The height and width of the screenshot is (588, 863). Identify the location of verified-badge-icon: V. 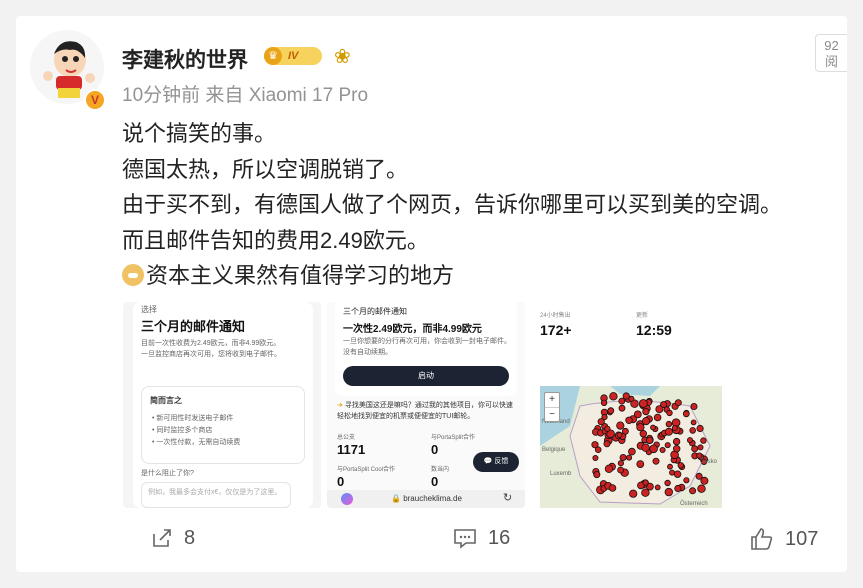
(95, 100).